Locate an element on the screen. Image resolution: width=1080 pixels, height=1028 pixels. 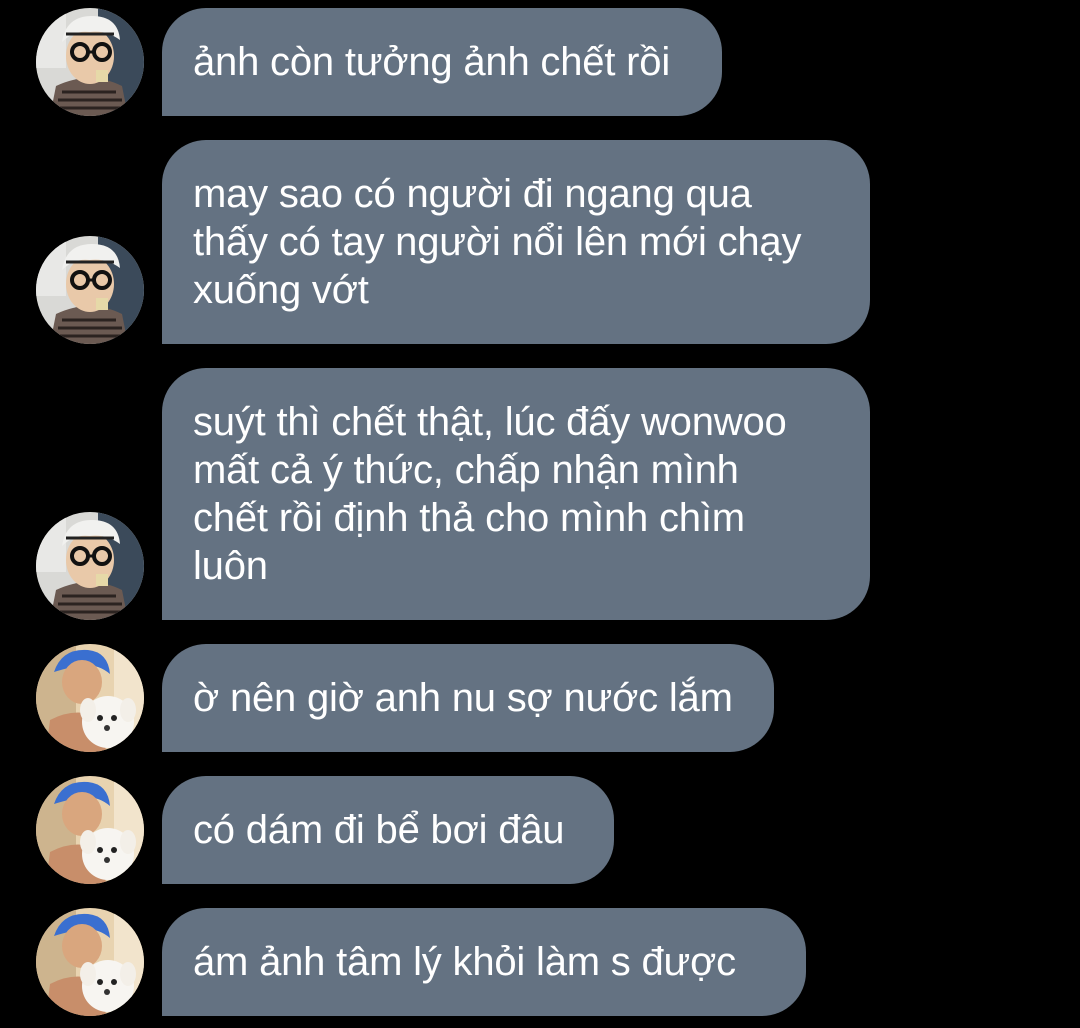
message-bubble: ờ nên giờ anh nu sợ nước lắm is located at coordinates (468, 698).